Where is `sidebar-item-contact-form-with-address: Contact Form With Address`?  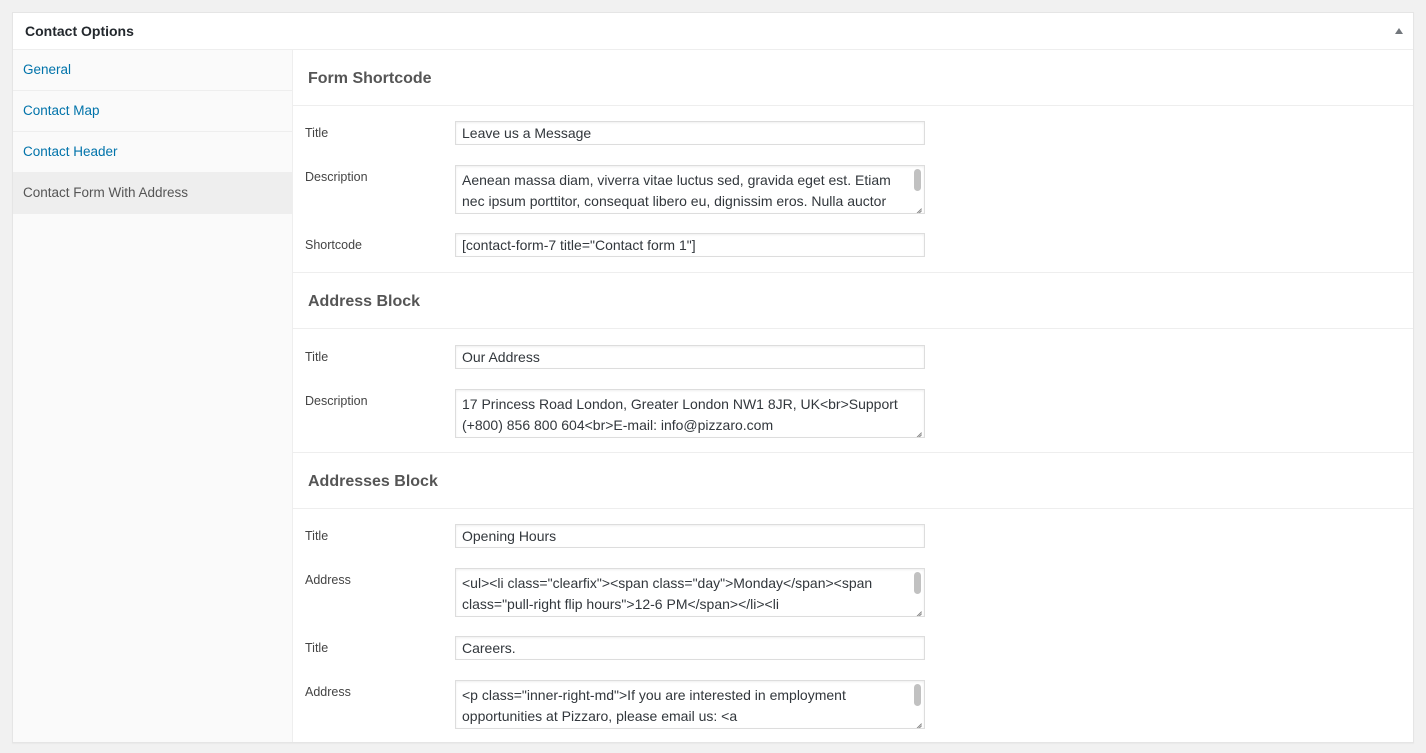
sidebar-item-contact-form-with-address: Contact Form With Address is located at coordinates (152, 193).